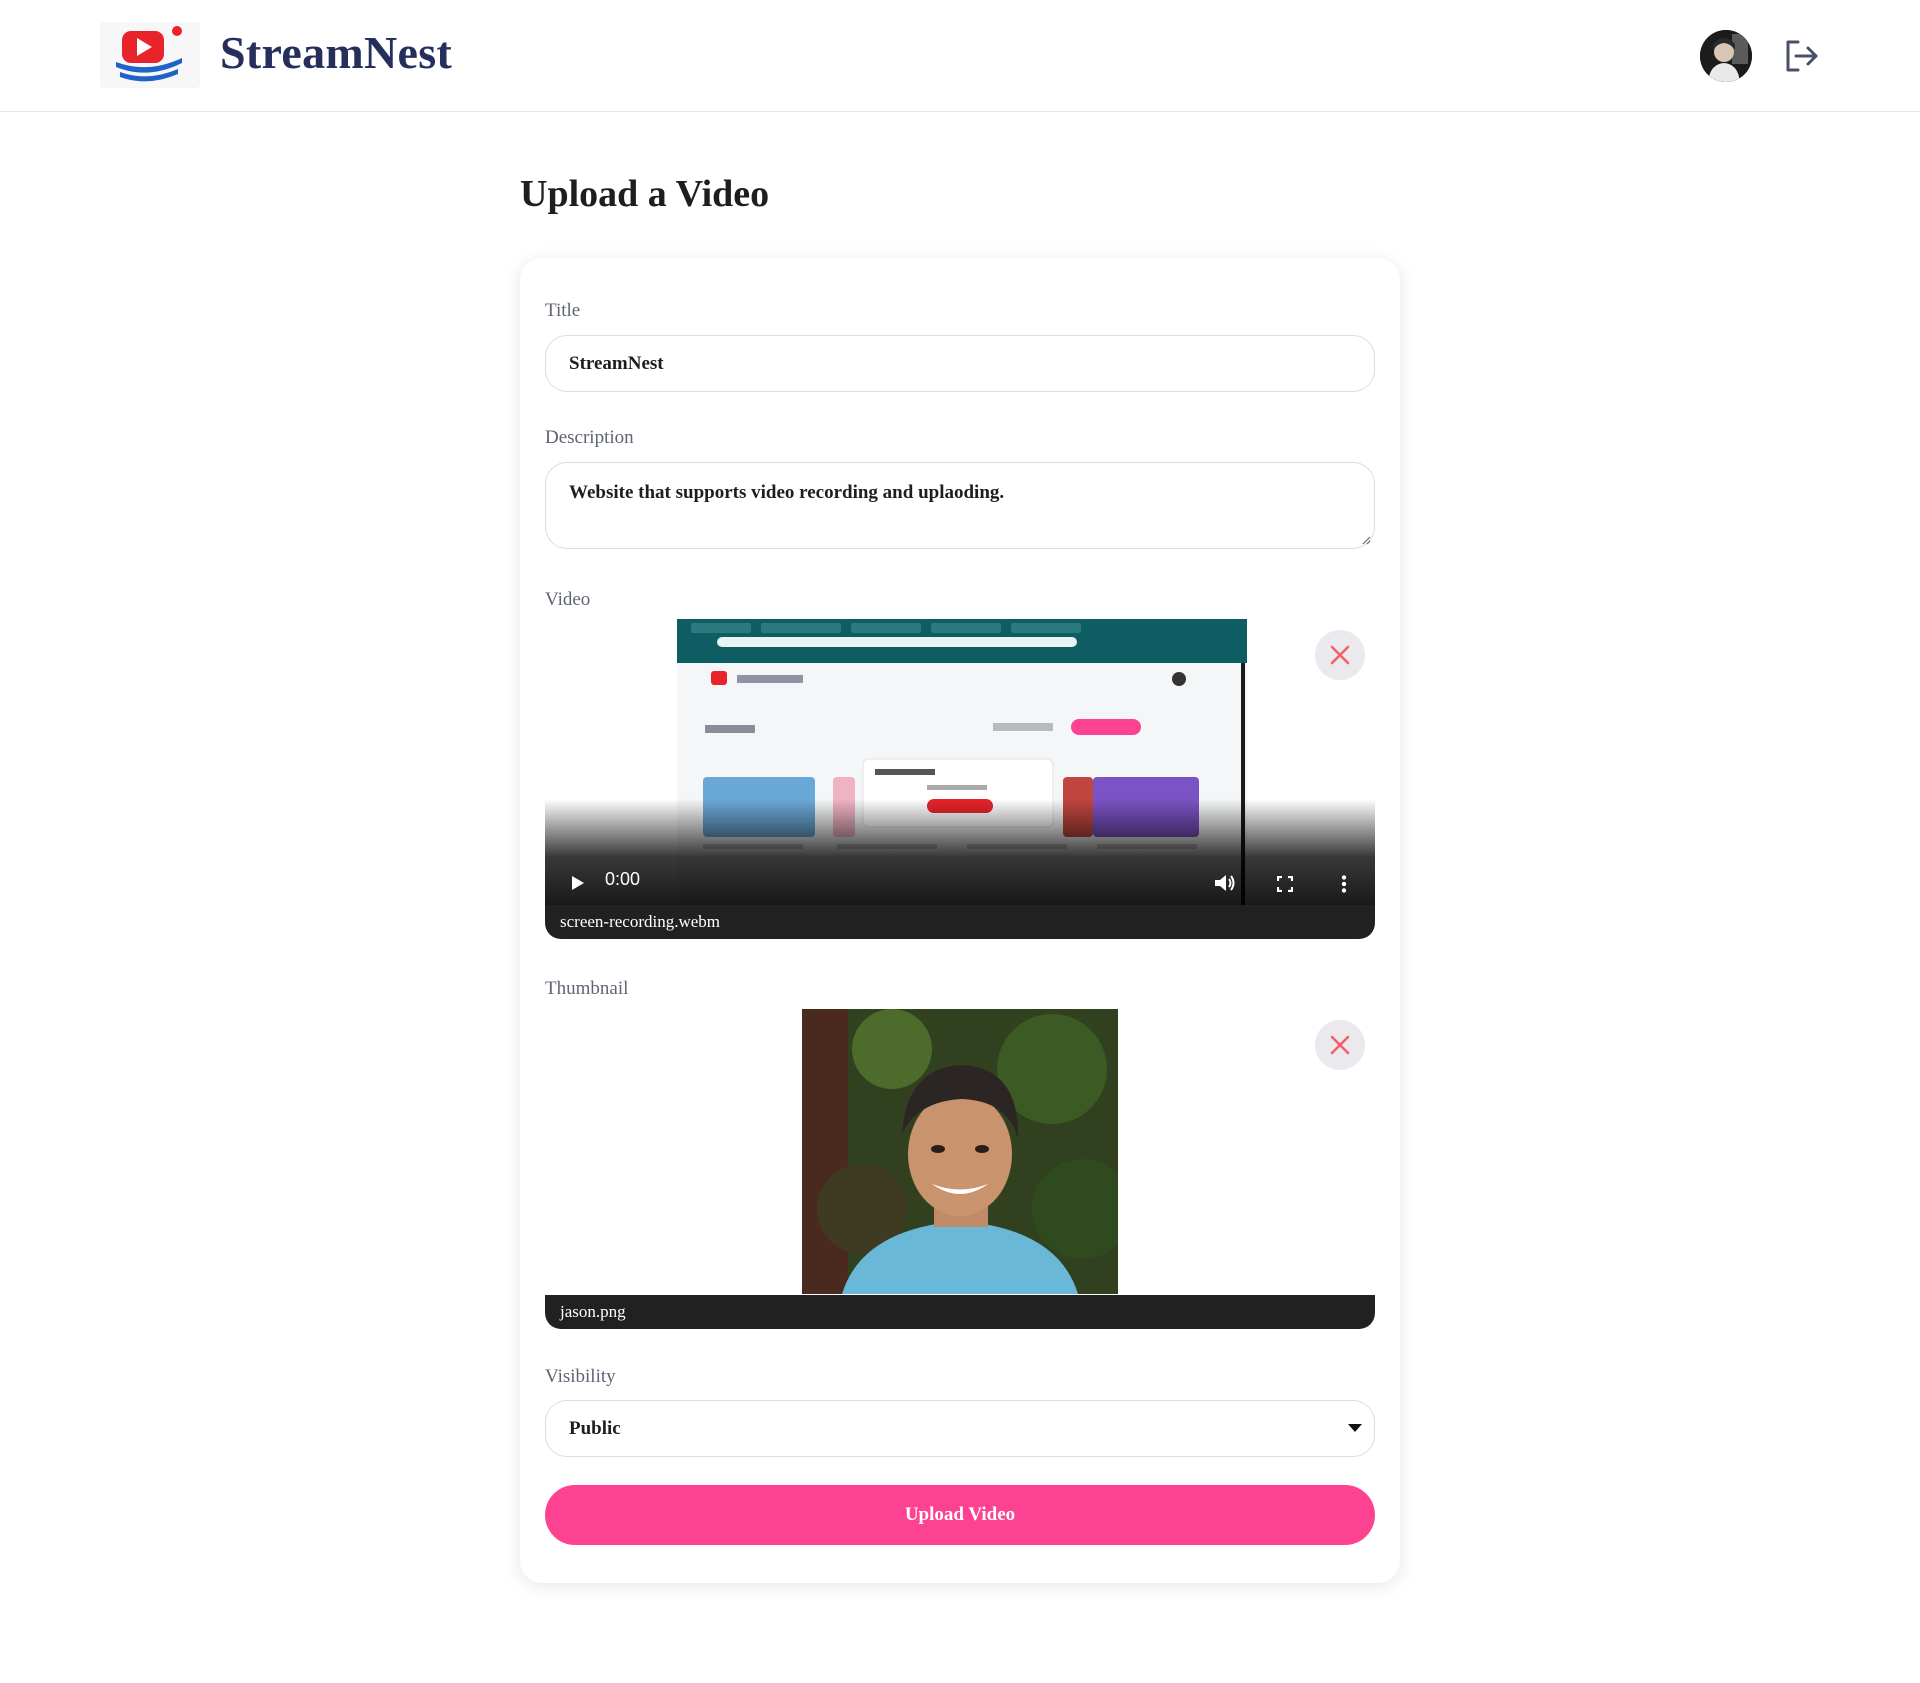 Image resolution: width=1920 pixels, height=1683 pixels. What do you see at coordinates (568, 599) in the screenshot?
I see `video-label: Video` at bounding box center [568, 599].